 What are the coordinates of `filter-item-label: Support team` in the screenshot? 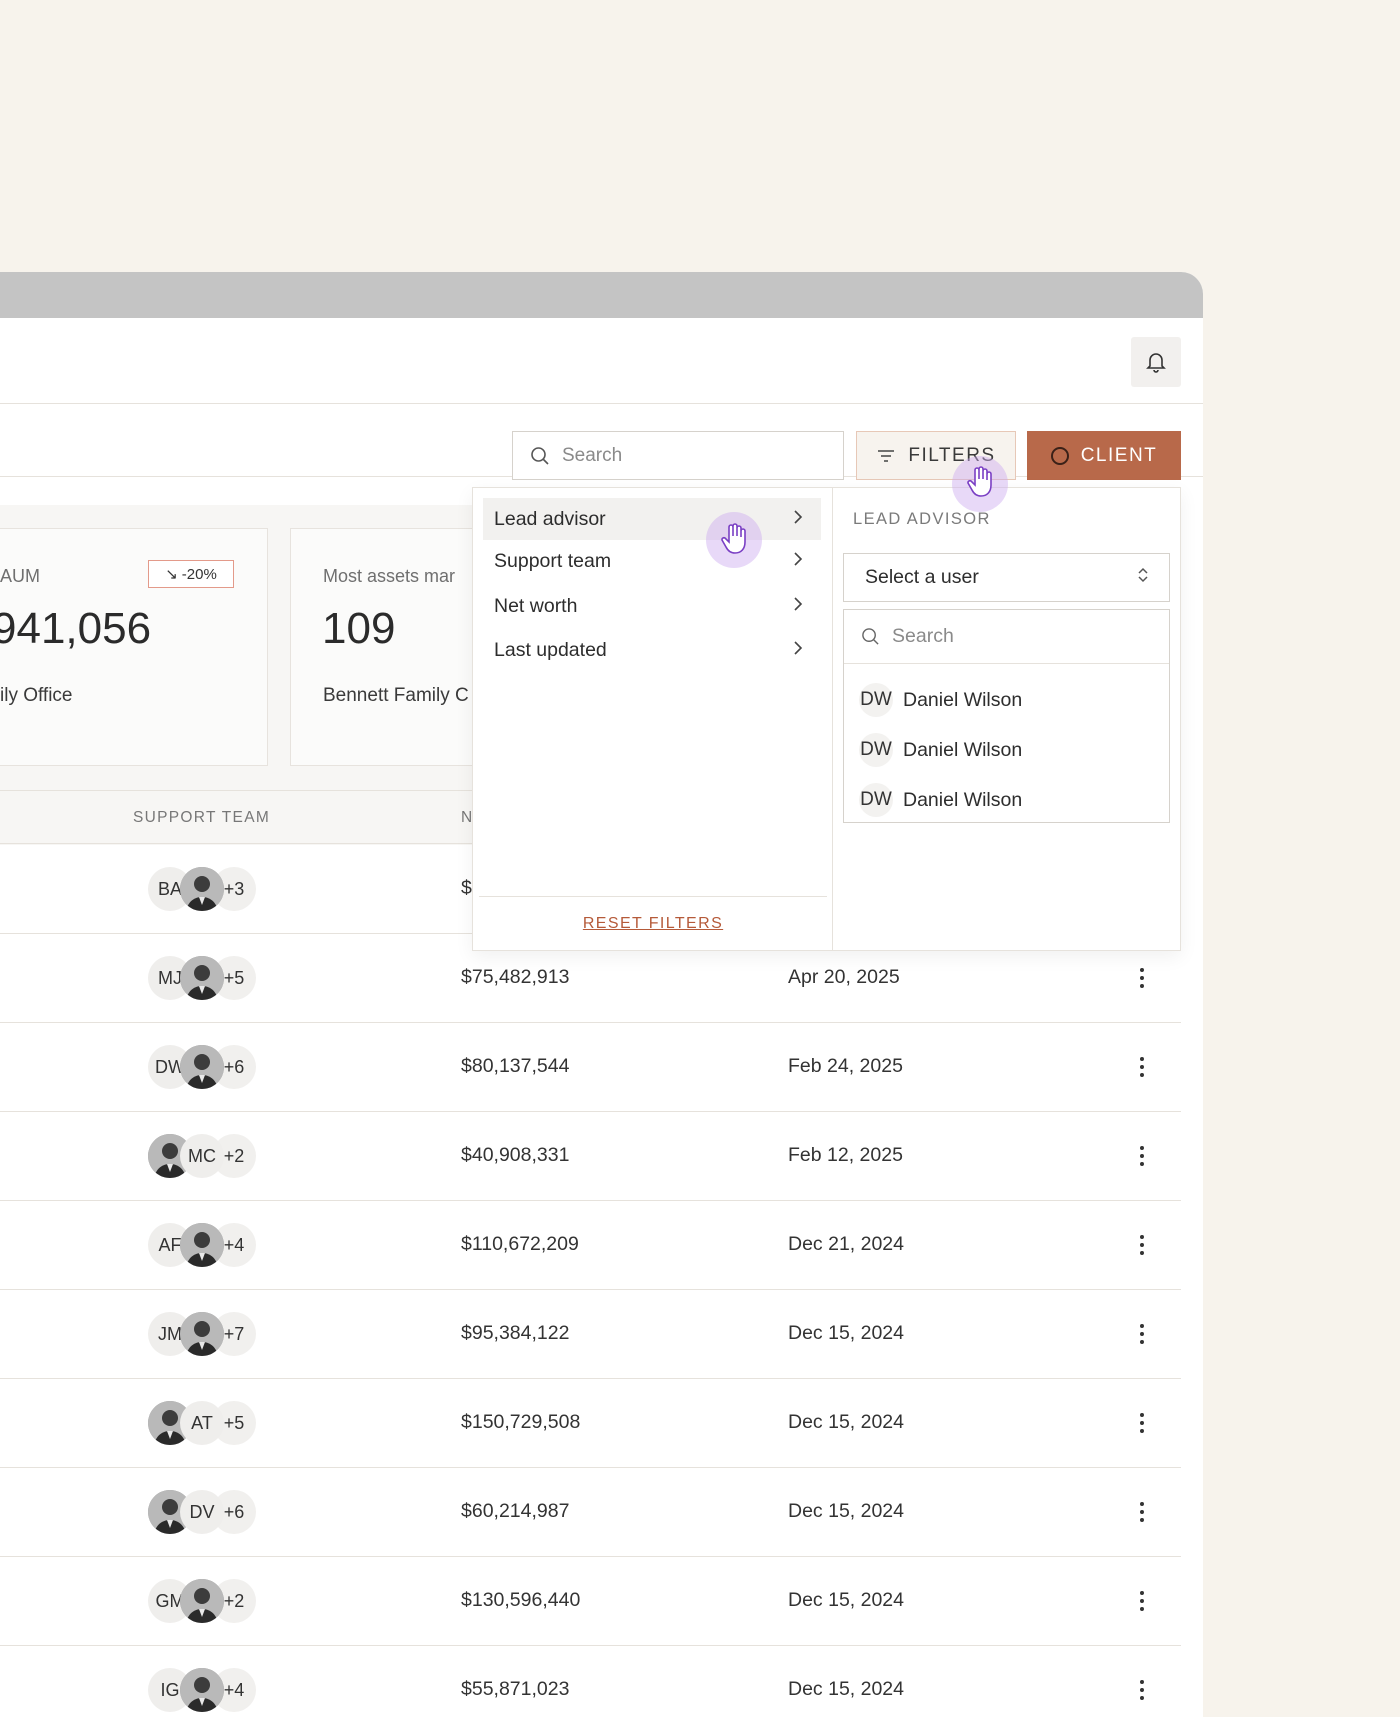 It's located at (553, 560).